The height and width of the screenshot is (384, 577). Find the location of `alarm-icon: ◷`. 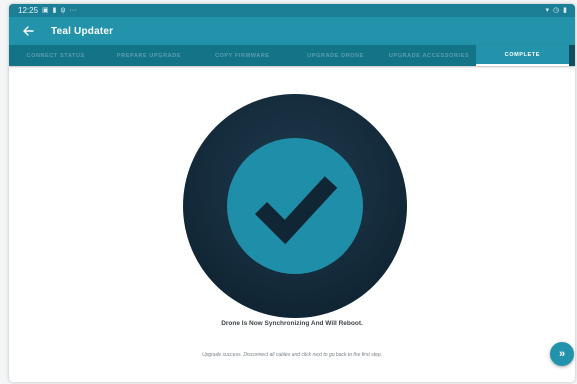

alarm-icon: ◷ is located at coordinates (556, 10).